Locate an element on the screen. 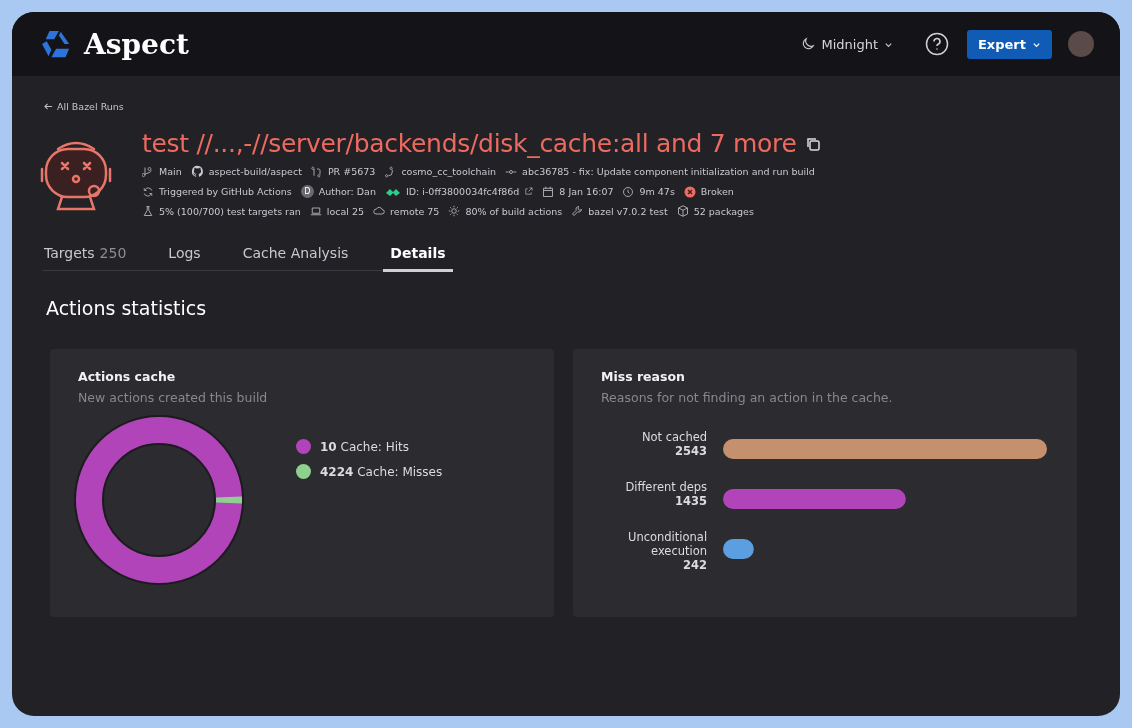 Image resolution: width=1132 pixels, height=728 pixels. run-detail: 80% of build actions is located at coordinates (514, 211).